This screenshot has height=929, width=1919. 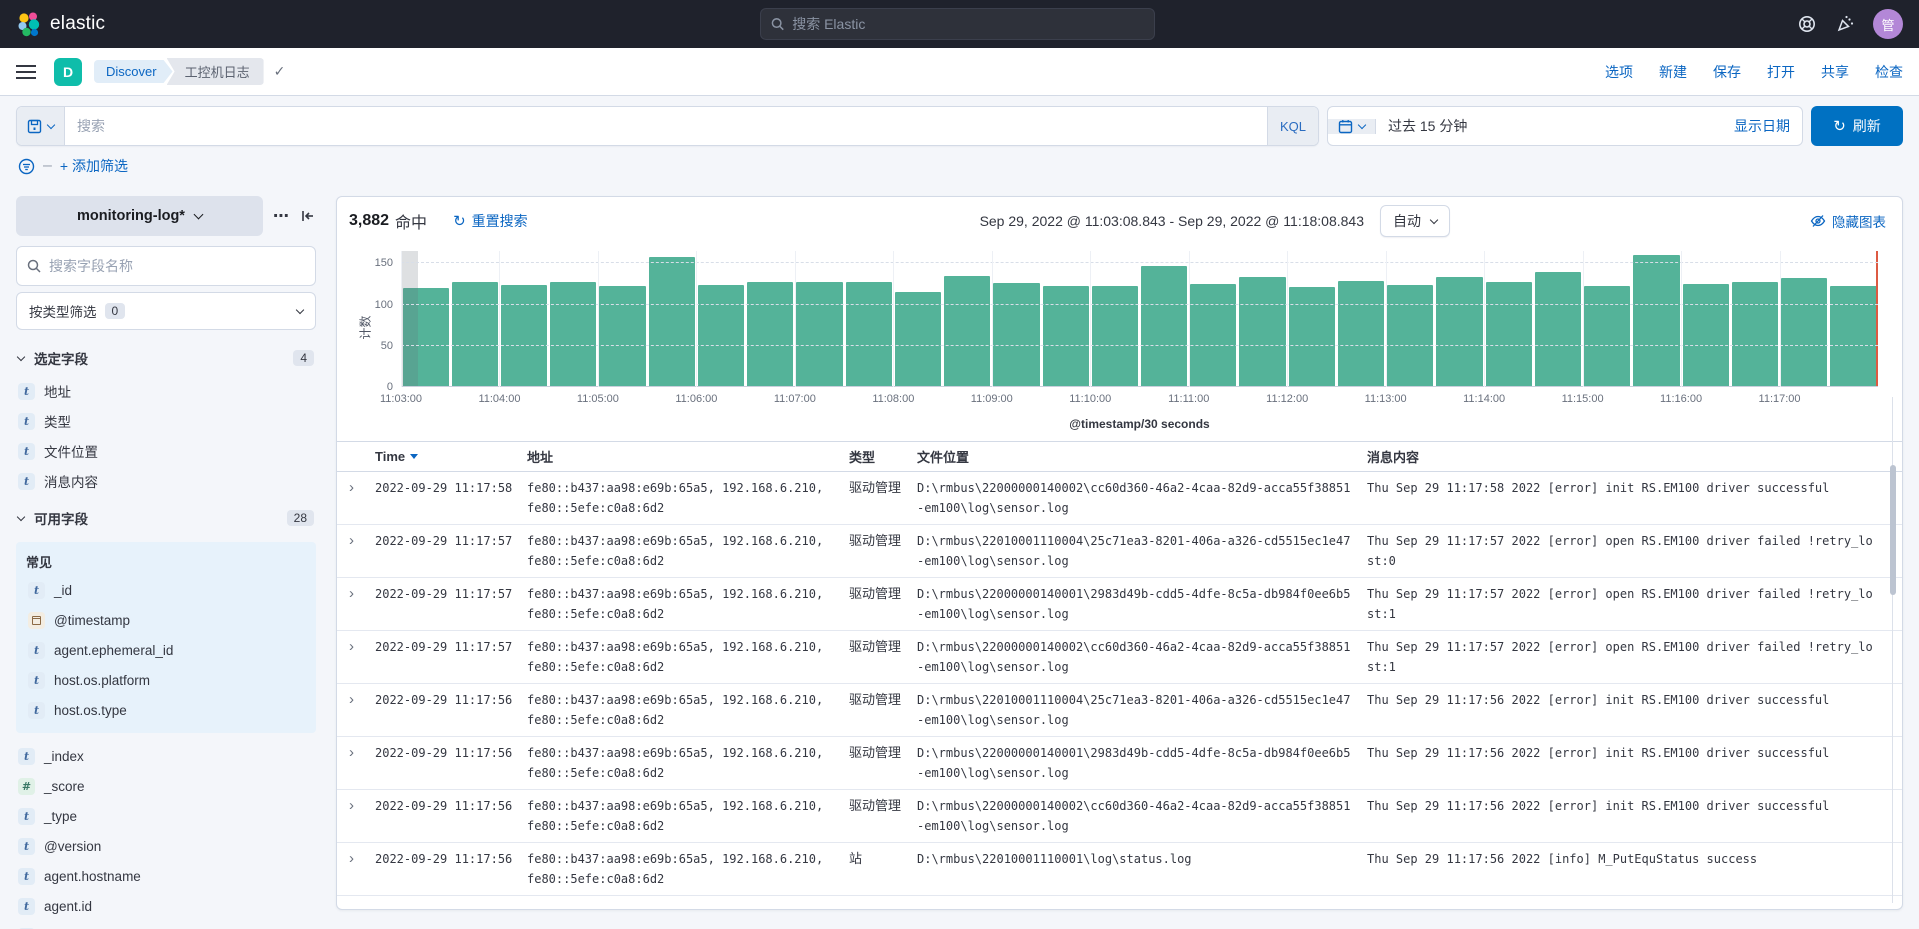 I want to click on available-fields-section: 可用字段 28, so click(x=165, y=518).